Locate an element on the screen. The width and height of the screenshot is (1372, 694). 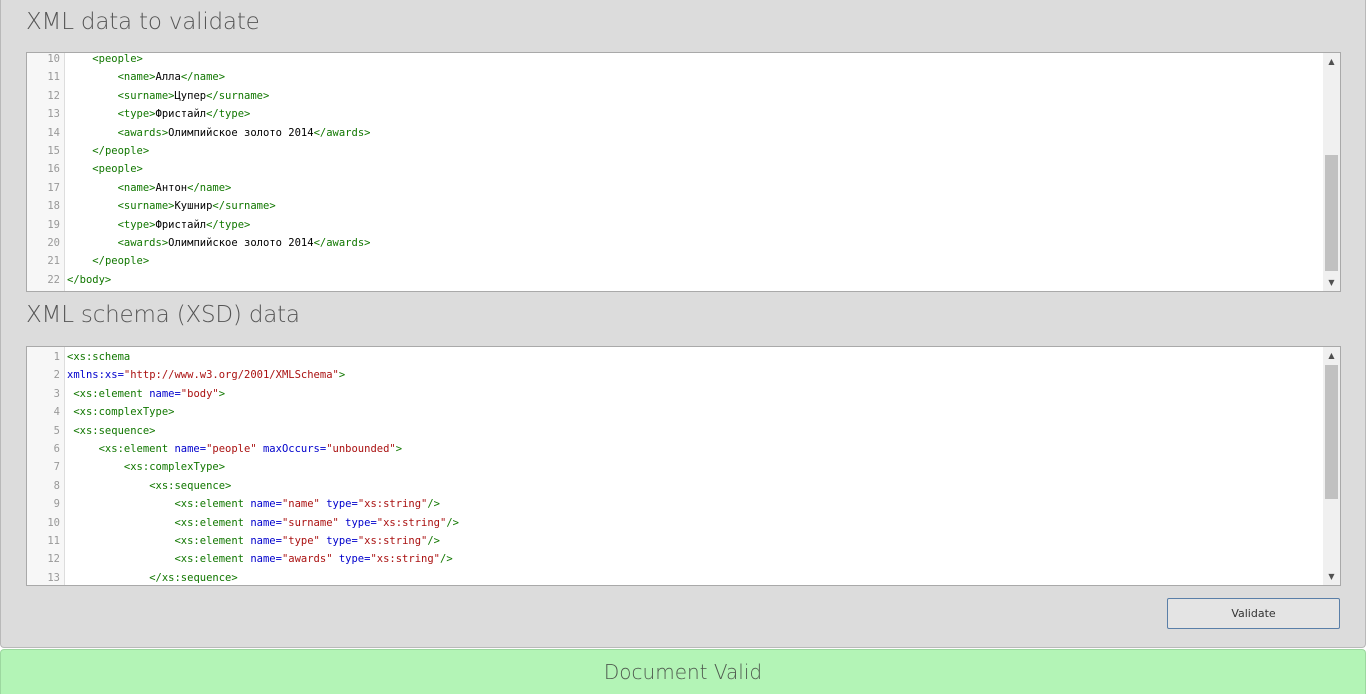
xml-editor-scrollbar: ▲ ▼ is located at coordinates (1331, 172).